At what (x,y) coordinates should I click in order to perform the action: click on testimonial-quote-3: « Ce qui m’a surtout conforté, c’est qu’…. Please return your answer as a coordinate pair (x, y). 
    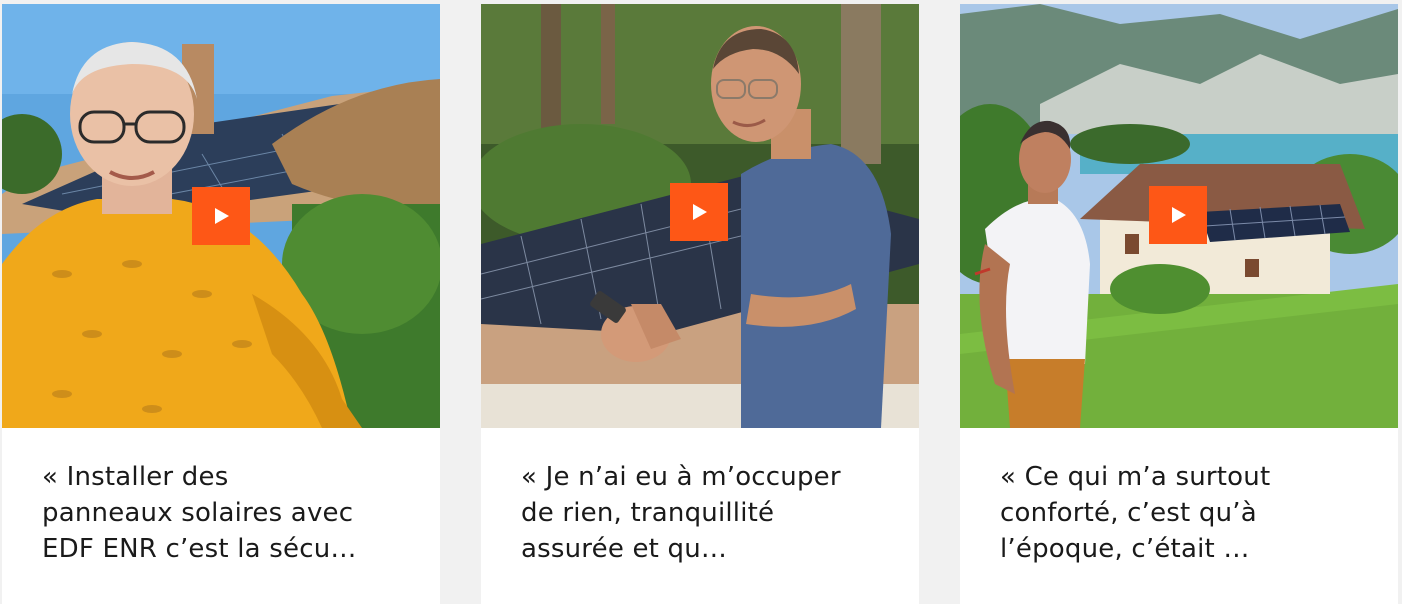
    Looking at the image, I should click on (1185, 513).